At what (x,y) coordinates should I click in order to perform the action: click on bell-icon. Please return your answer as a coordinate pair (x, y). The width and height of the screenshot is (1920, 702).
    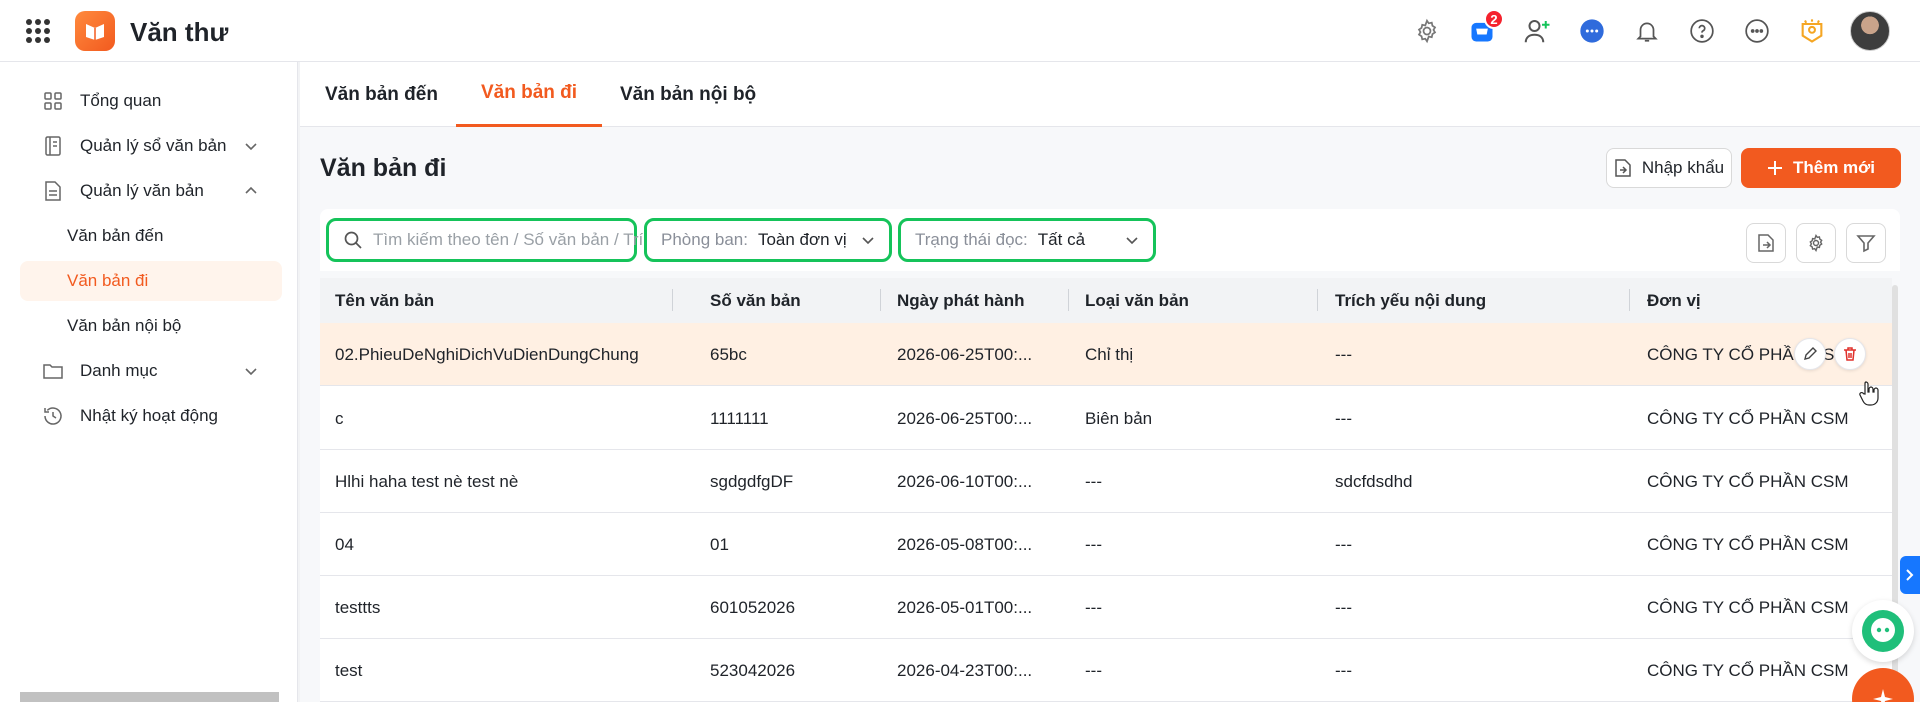
    Looking at the image, I should click on (1646, 31).